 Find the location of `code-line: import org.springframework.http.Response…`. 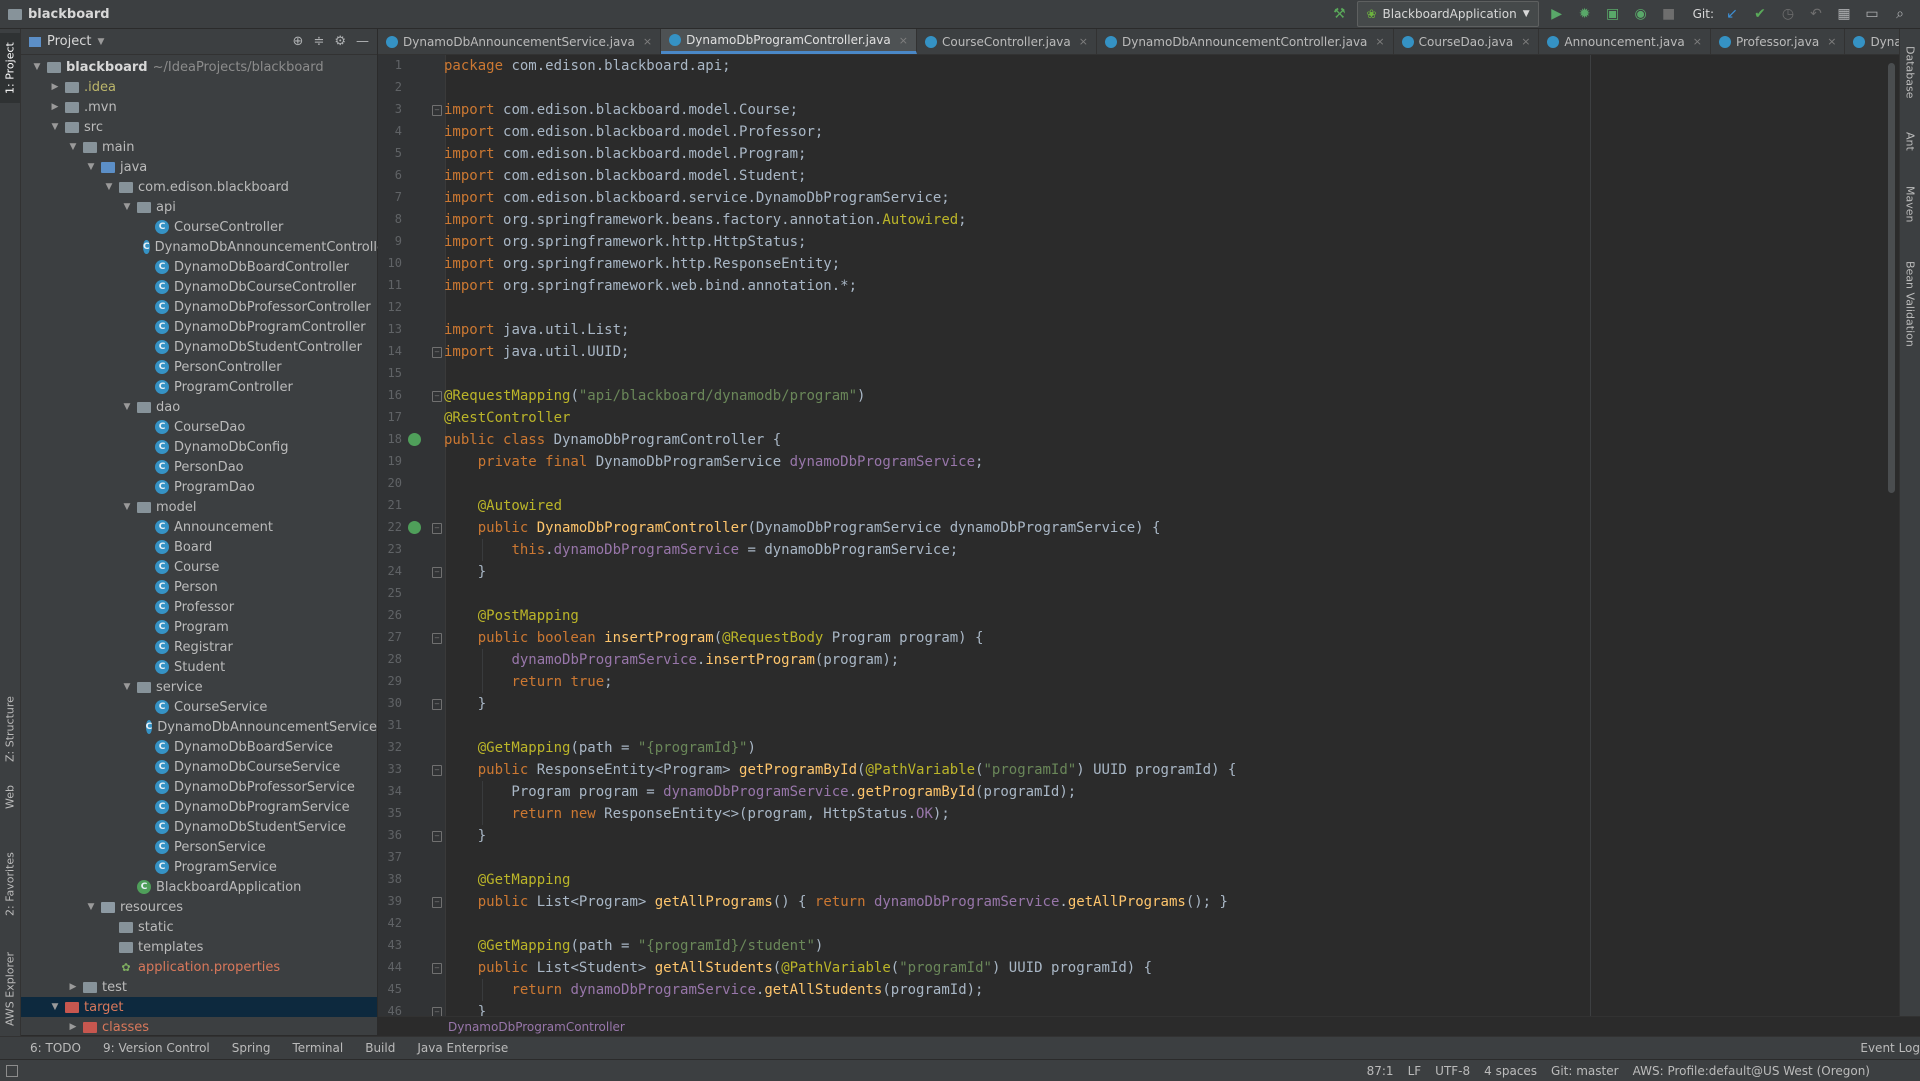

code-line: import org.springframework.http.Response… is located at coordinates (642, 264).